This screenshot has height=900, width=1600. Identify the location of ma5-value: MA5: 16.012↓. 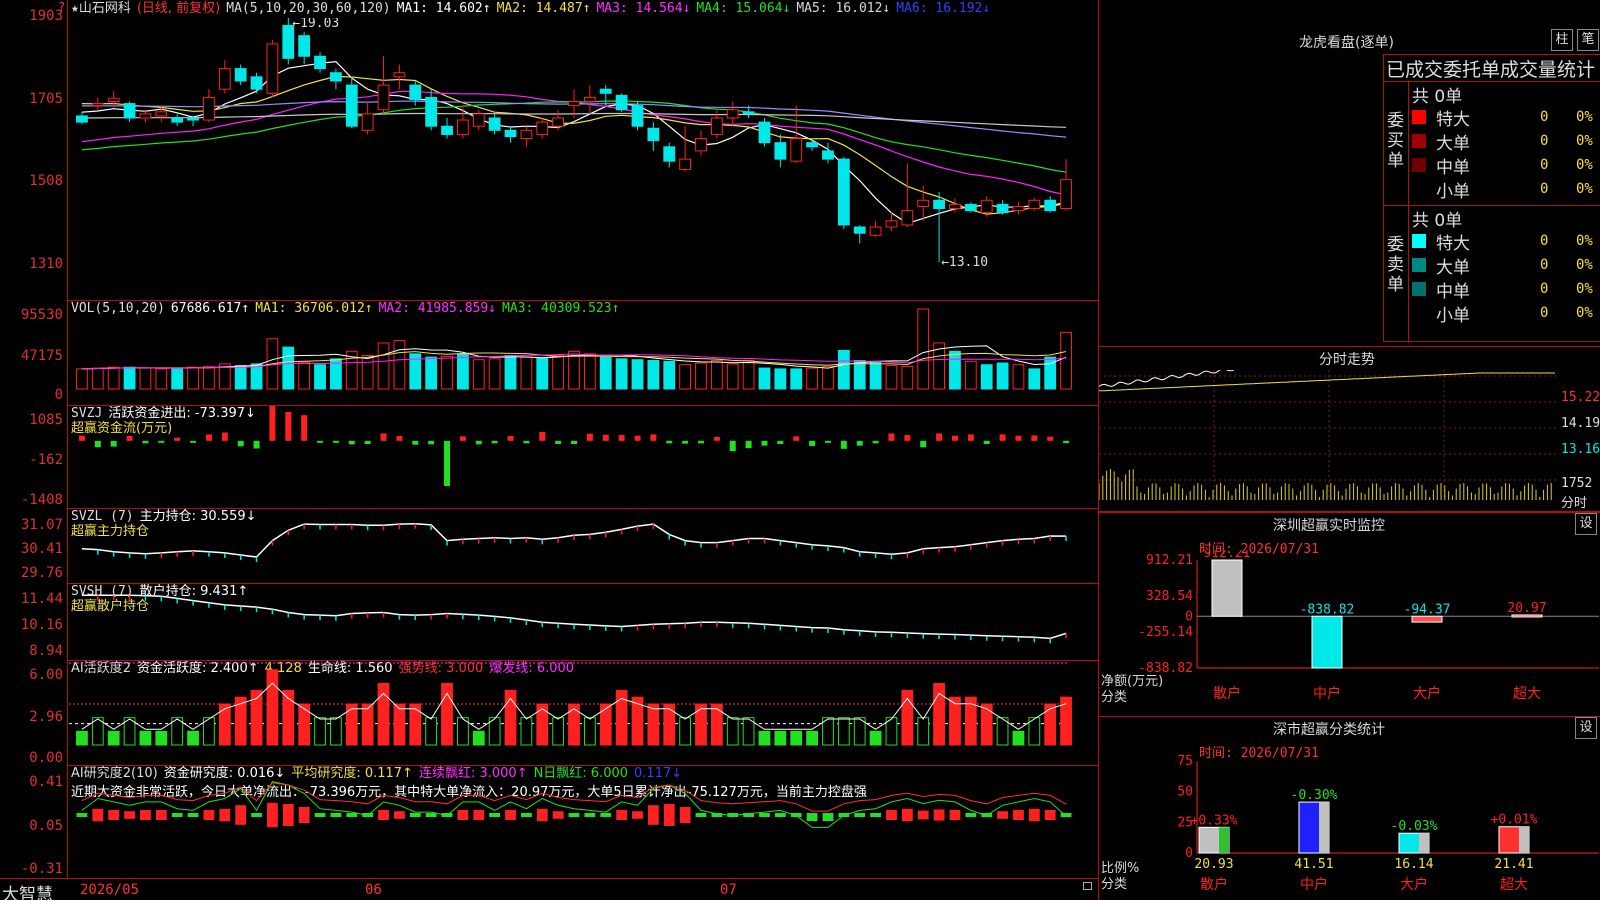
(843, 8).